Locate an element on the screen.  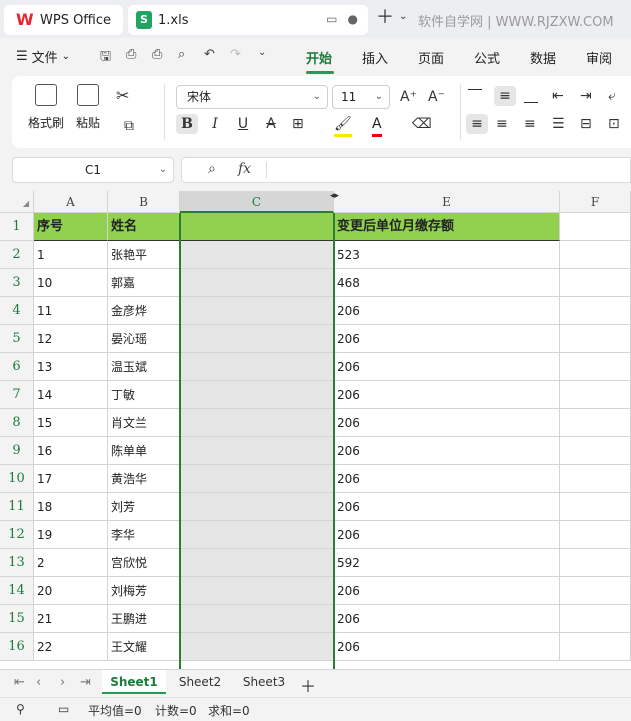
align-bottom-icon: ⎽ is located at coordinates (531, 96).